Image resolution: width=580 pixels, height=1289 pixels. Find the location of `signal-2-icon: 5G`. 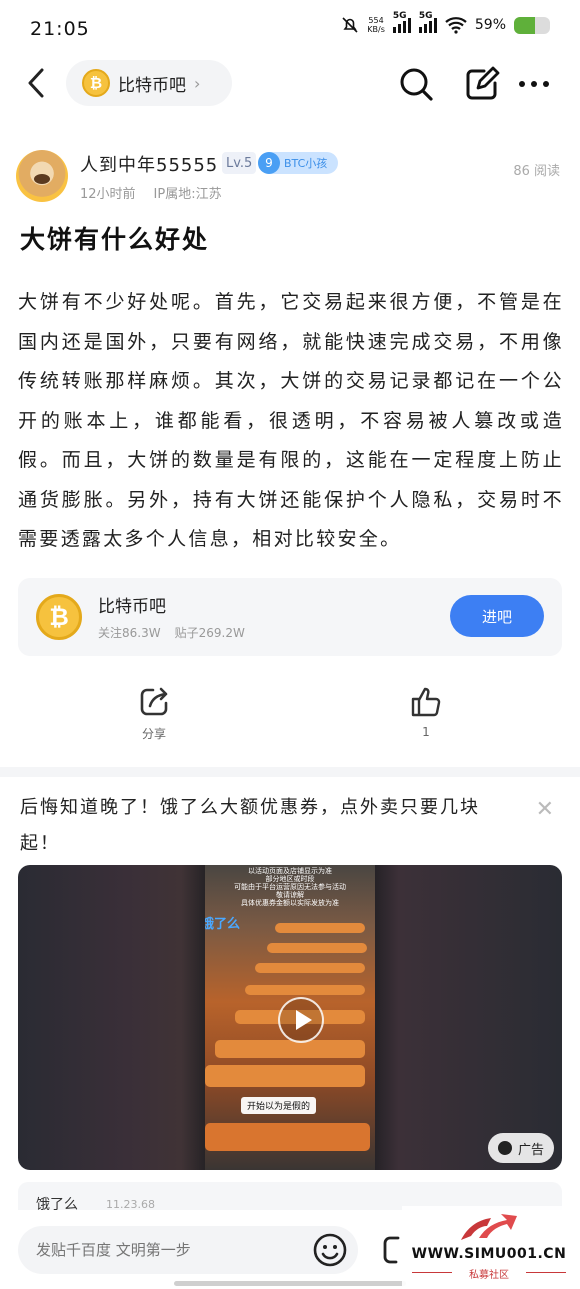

signal-2-icon: 5G is located at coordinates (427, 22).